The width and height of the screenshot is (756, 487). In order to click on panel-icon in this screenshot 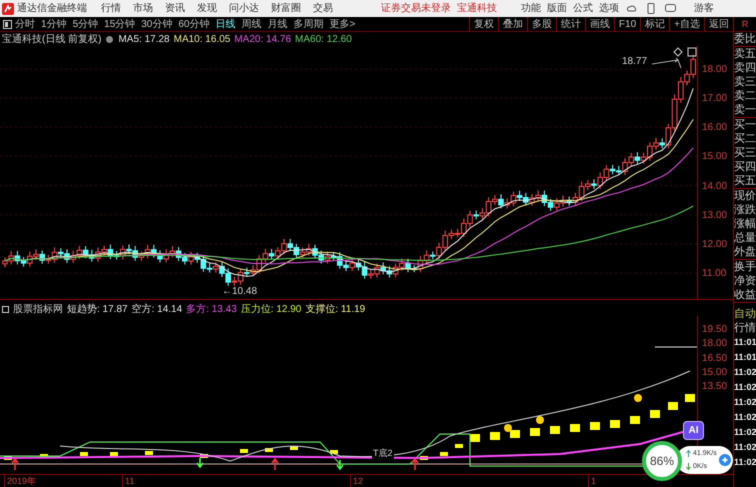, I will do `click(692, 52)`.